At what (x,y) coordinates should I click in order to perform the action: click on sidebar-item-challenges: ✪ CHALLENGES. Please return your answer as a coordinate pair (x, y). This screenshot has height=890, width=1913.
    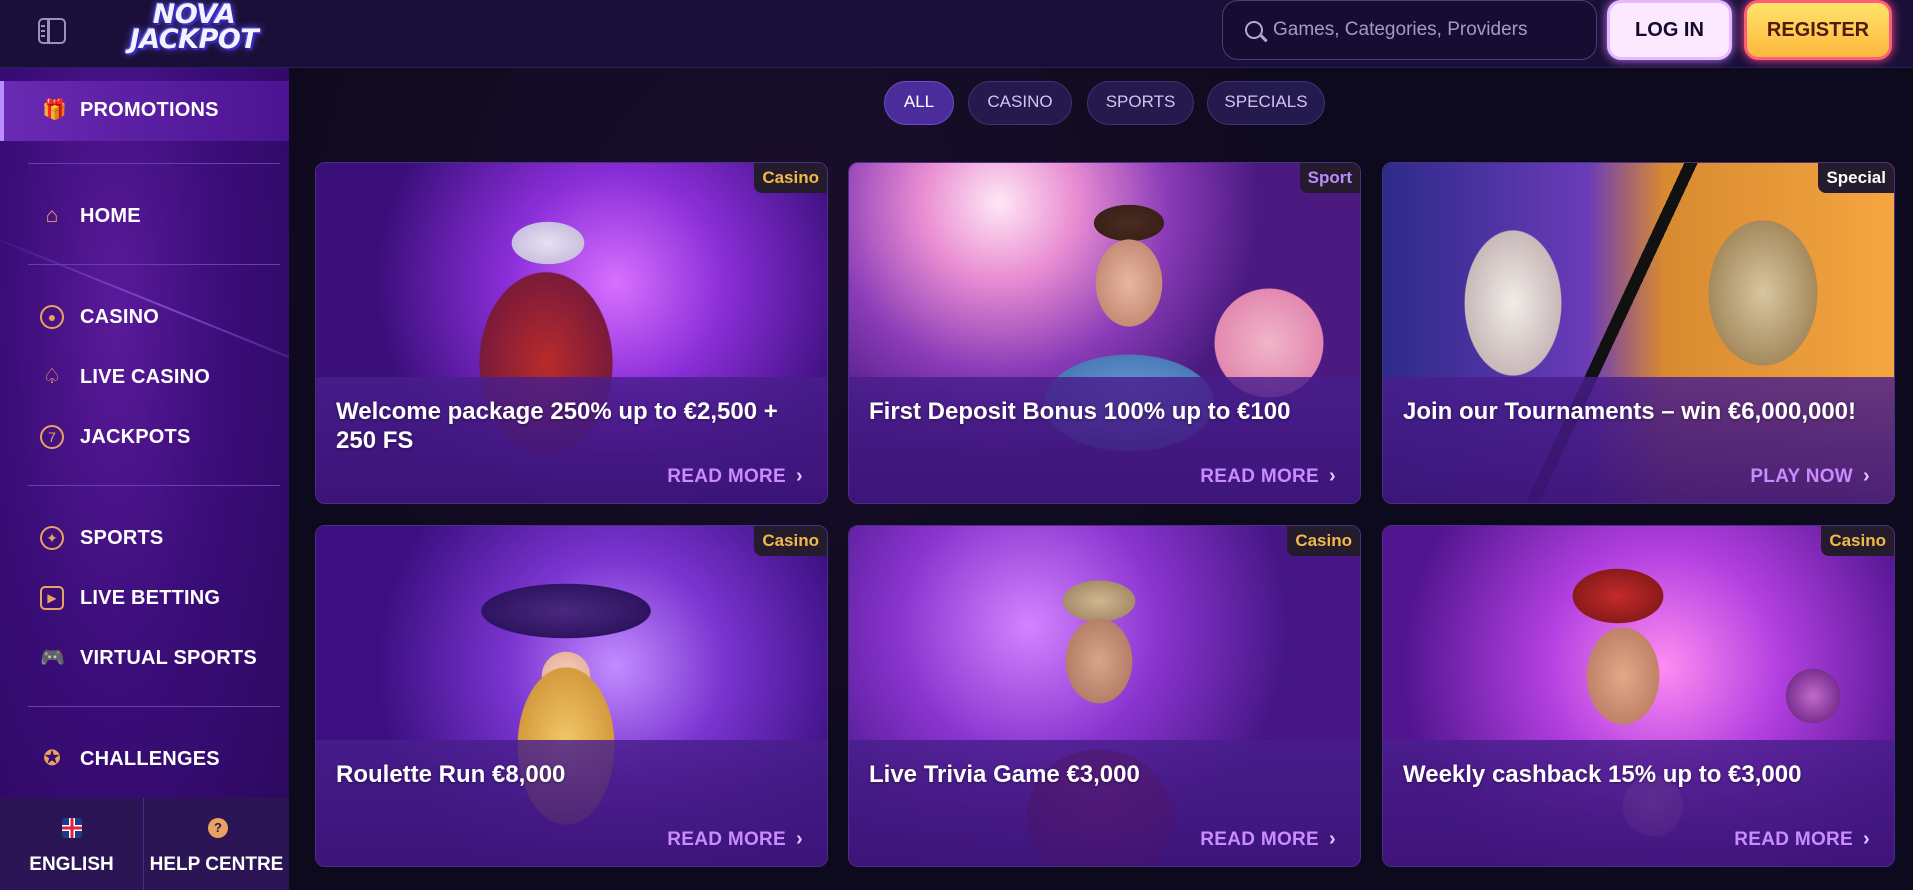
    Looking at the image, I should click on (144, 759).